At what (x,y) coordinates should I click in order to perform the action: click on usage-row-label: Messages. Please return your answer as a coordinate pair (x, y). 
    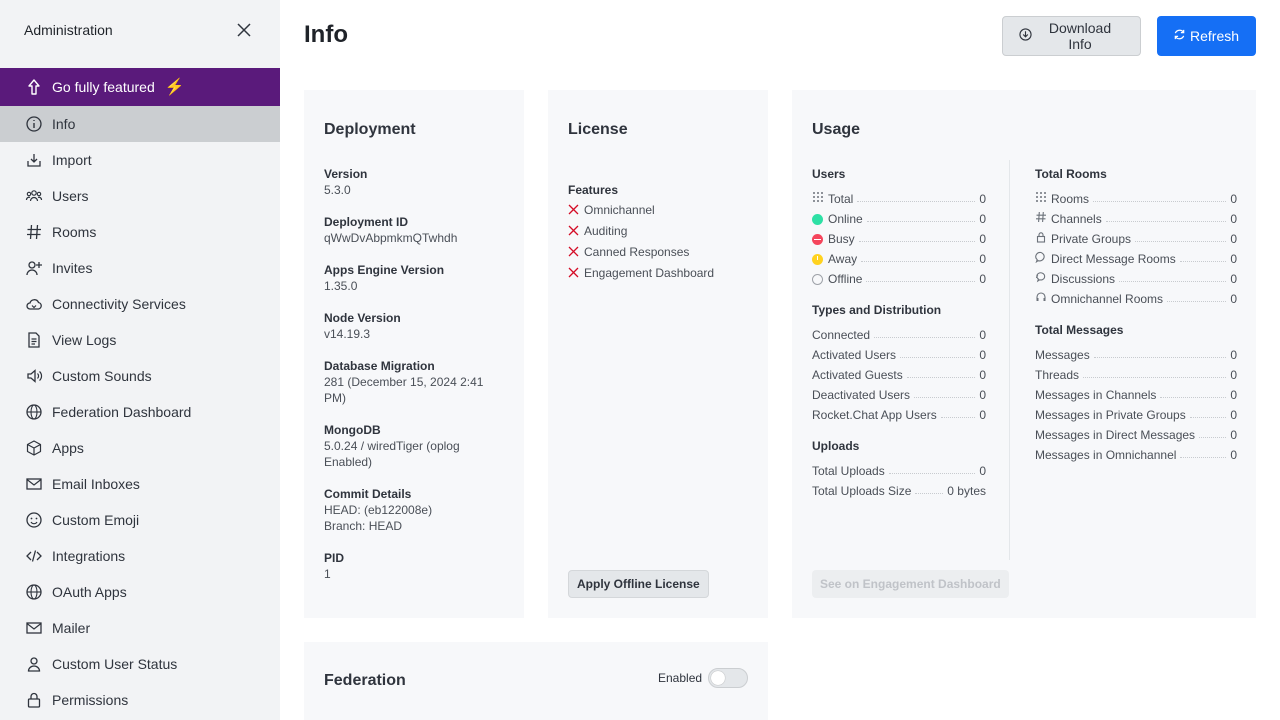
    Looking at the image, I should click on (1062, 355).